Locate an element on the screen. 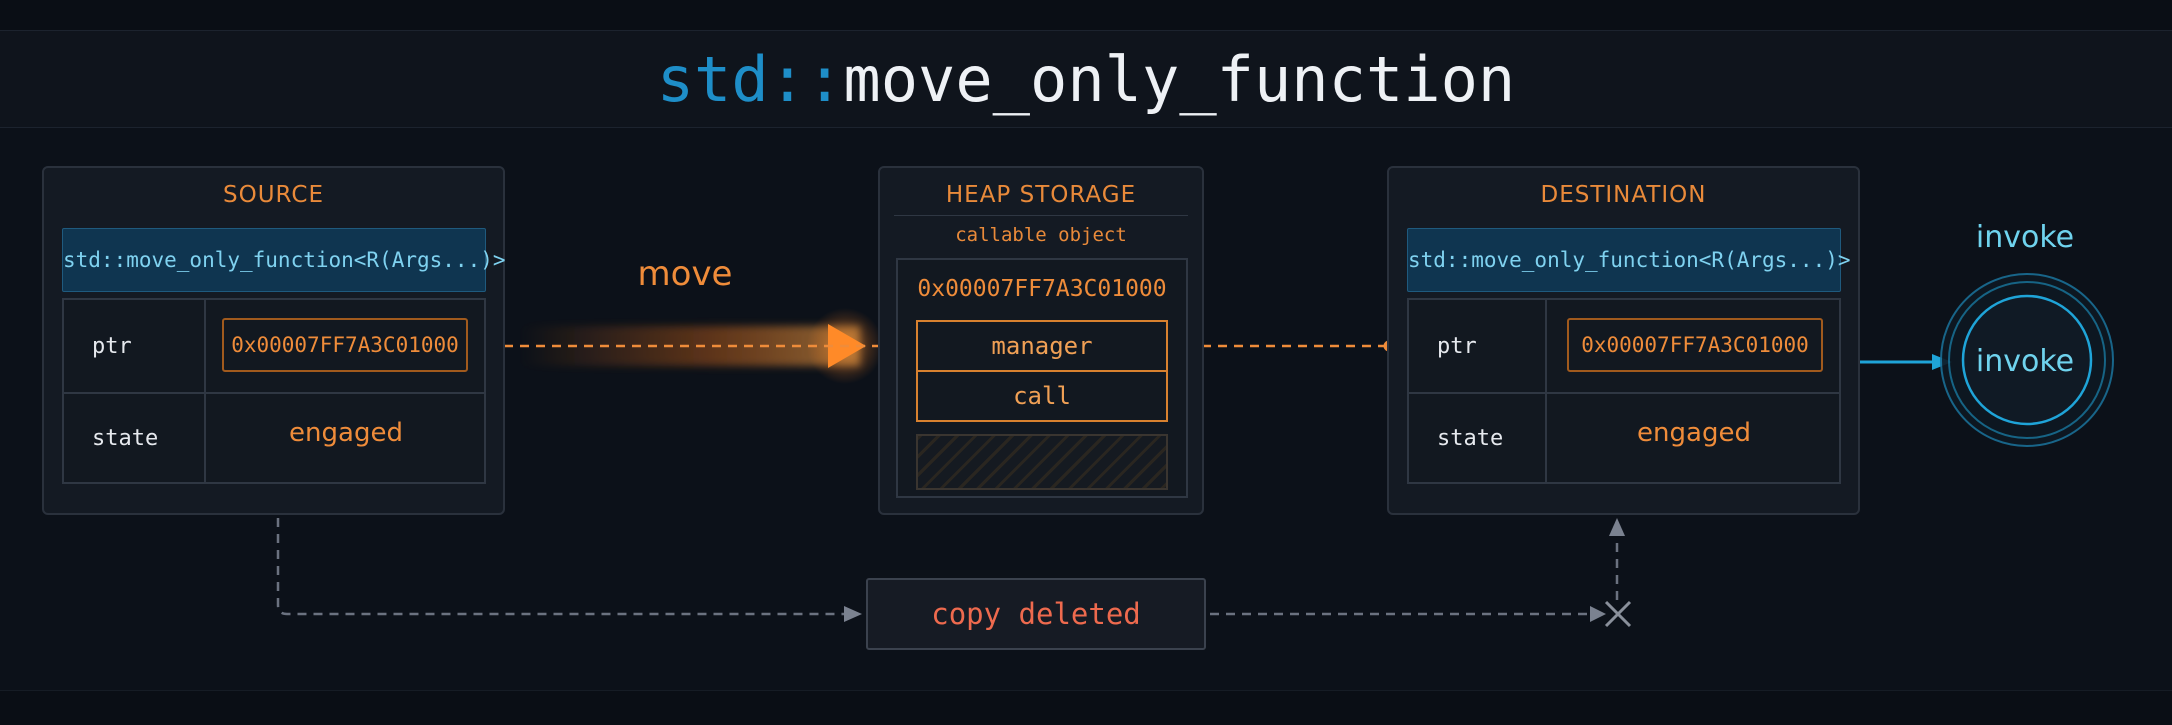 Image resolution: width=2172 pixels, height=725 pixels. heap-heading: HEAP STORAGE is located at coordinates (1041, 195).